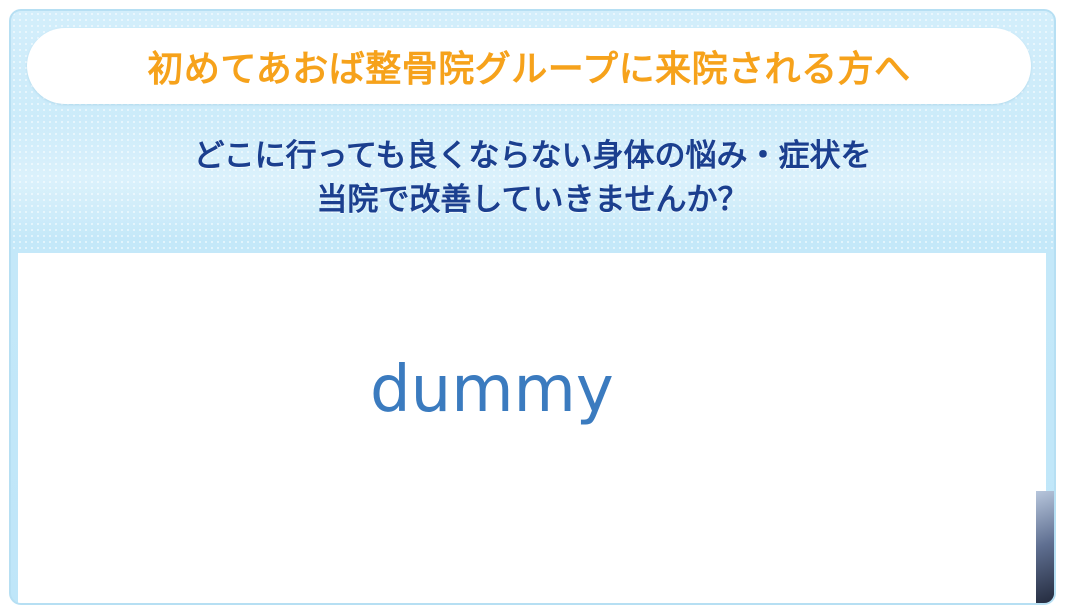  I want to click on subtitle-line-1: どこに行っても良くならない身体の悩み・症状を, so click(532, 156).